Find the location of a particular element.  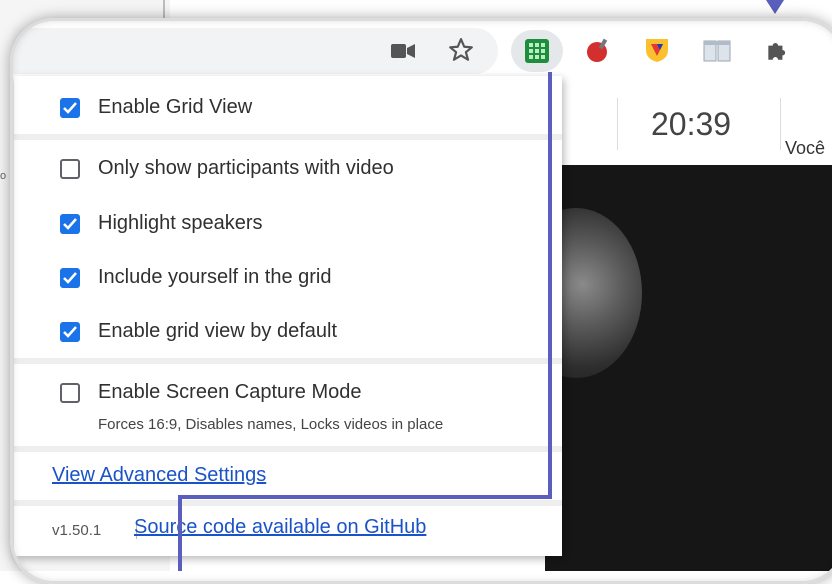

meet-clock: 20:39 is located at coordinates (691, 124).